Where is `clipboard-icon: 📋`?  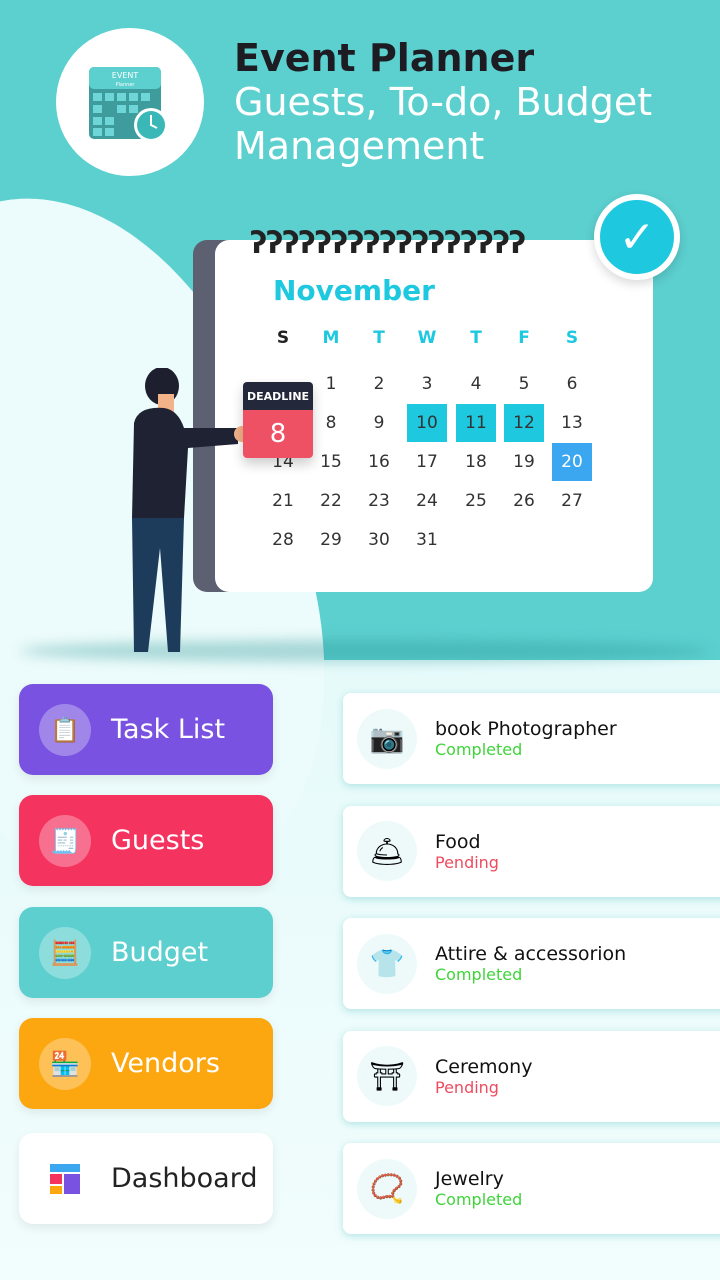
clipboard-icon: 📋 is located at coordinates (65, 729).